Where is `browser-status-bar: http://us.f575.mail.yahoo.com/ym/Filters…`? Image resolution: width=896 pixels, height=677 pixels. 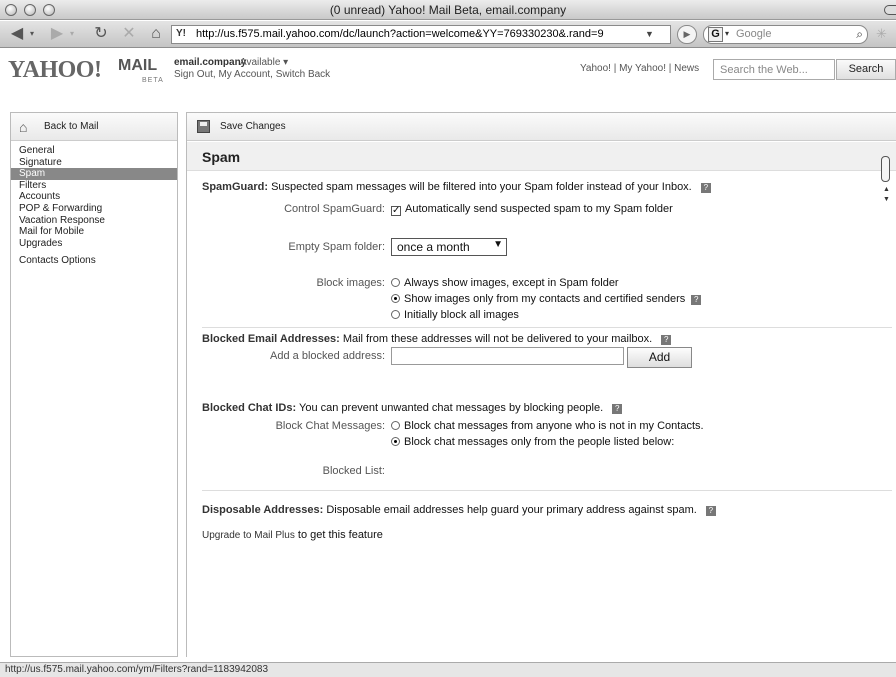 browser-status-bar: http://us.f575.mail.yahoo.com/ym/Filters… is located at coordinates (448, 669).